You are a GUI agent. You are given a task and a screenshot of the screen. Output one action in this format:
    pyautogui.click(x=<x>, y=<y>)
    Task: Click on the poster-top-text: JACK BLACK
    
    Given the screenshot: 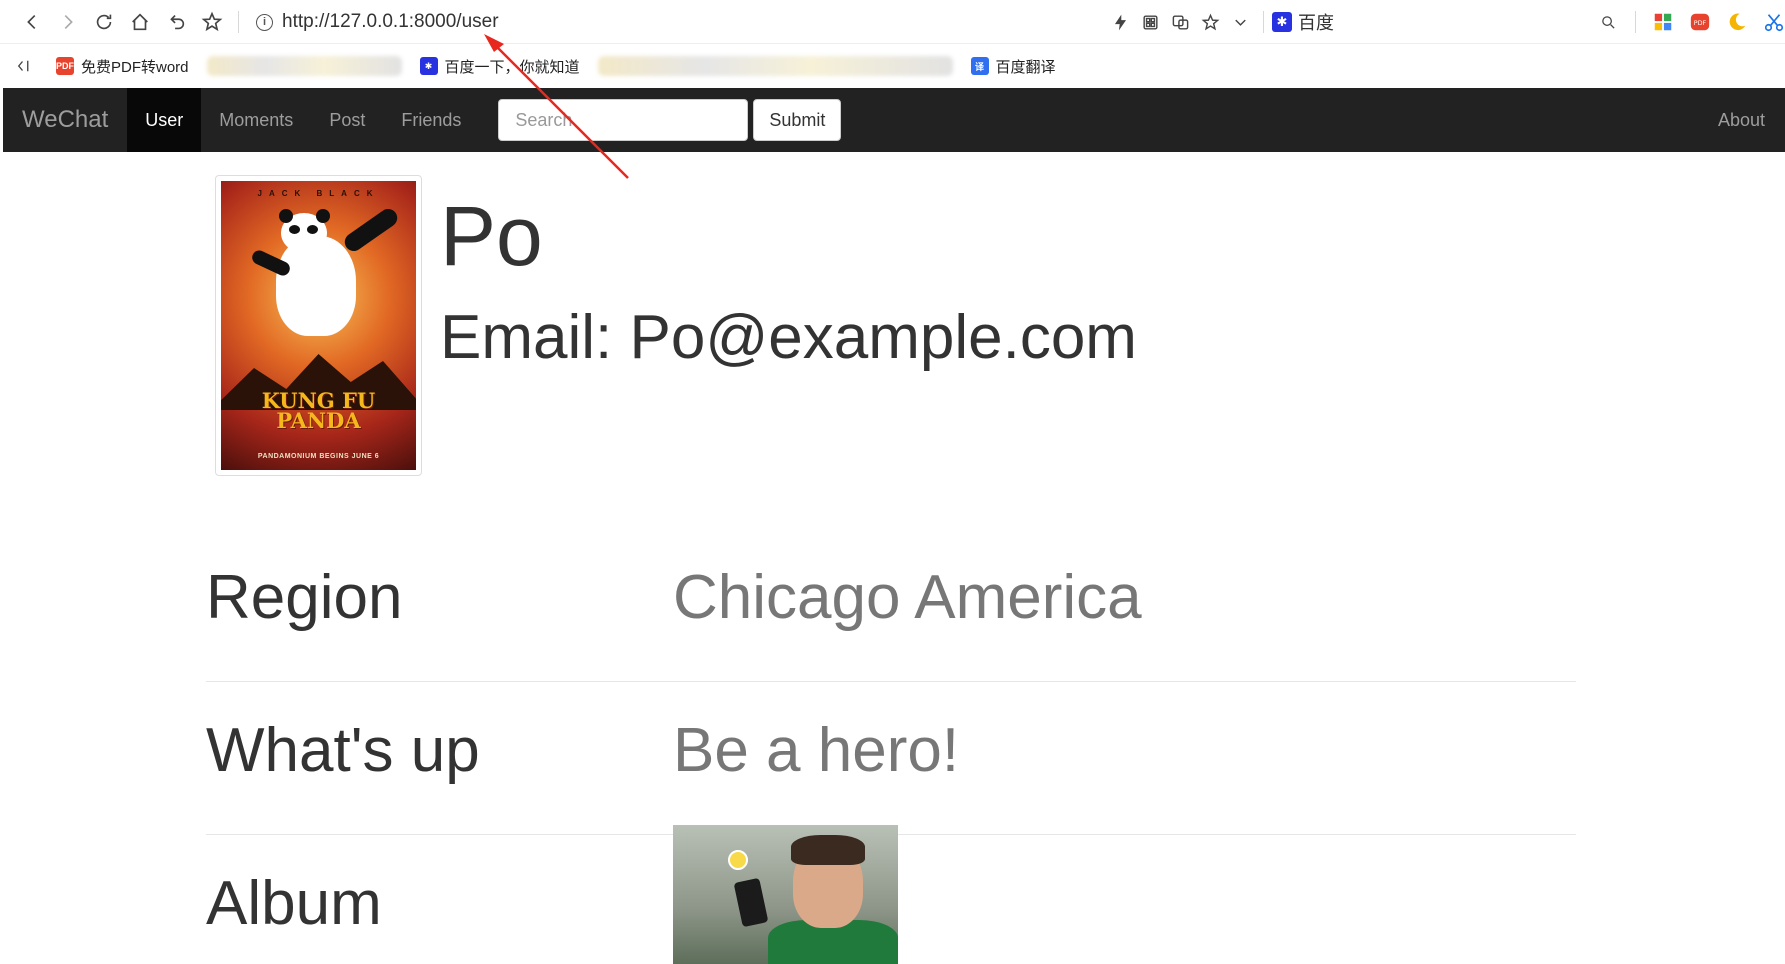 What is the action you would take?
    pyautogui.click(x=318, y=193)
    